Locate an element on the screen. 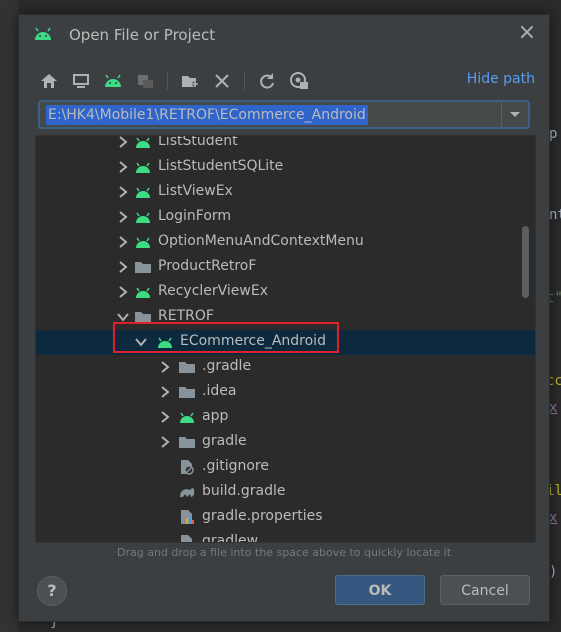 This screenshot has height=632, width=561. tree-item-label: ListViewEx is located at coordinates (195, 191).